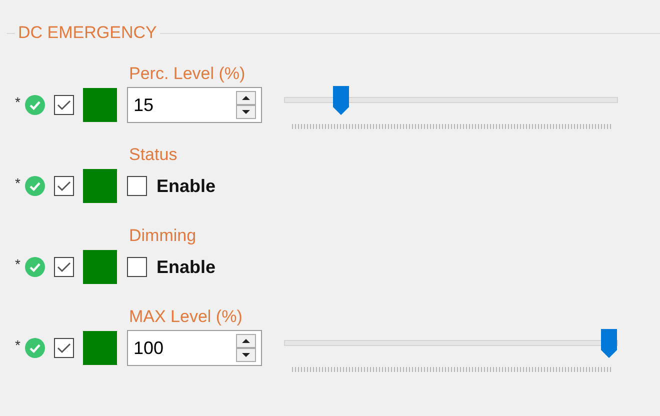 This screenshot has height=416, width=660. I want to click on field-label: Status, so click(153, 155).